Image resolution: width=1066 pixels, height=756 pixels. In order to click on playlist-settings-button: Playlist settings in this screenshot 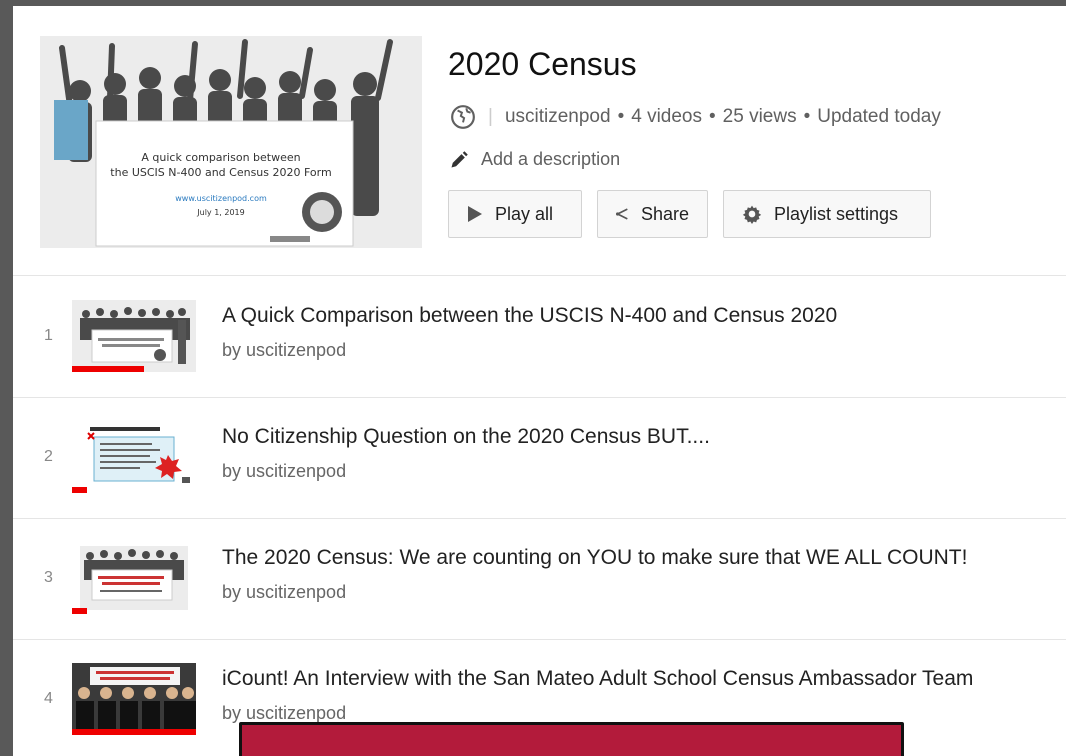, I will do `click(827, 214)`.